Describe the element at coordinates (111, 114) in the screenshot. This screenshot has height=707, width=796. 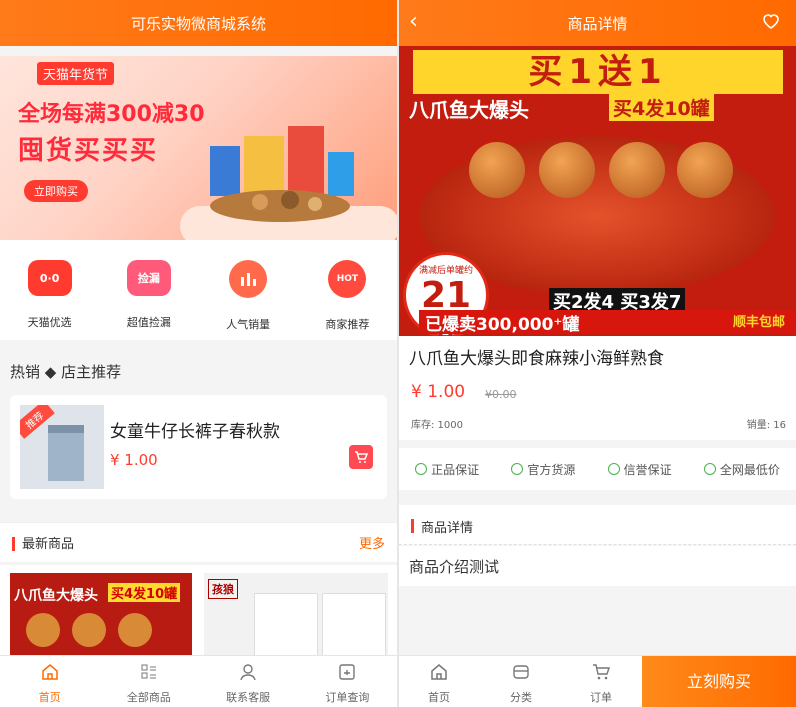
I see `banner-line1: 全场每满300减30` at that location.